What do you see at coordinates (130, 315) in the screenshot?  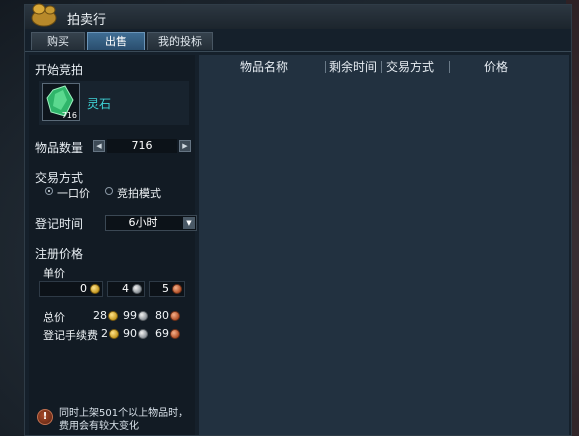 I see `total-silver-value: 99` at bounding box center [130, 315].